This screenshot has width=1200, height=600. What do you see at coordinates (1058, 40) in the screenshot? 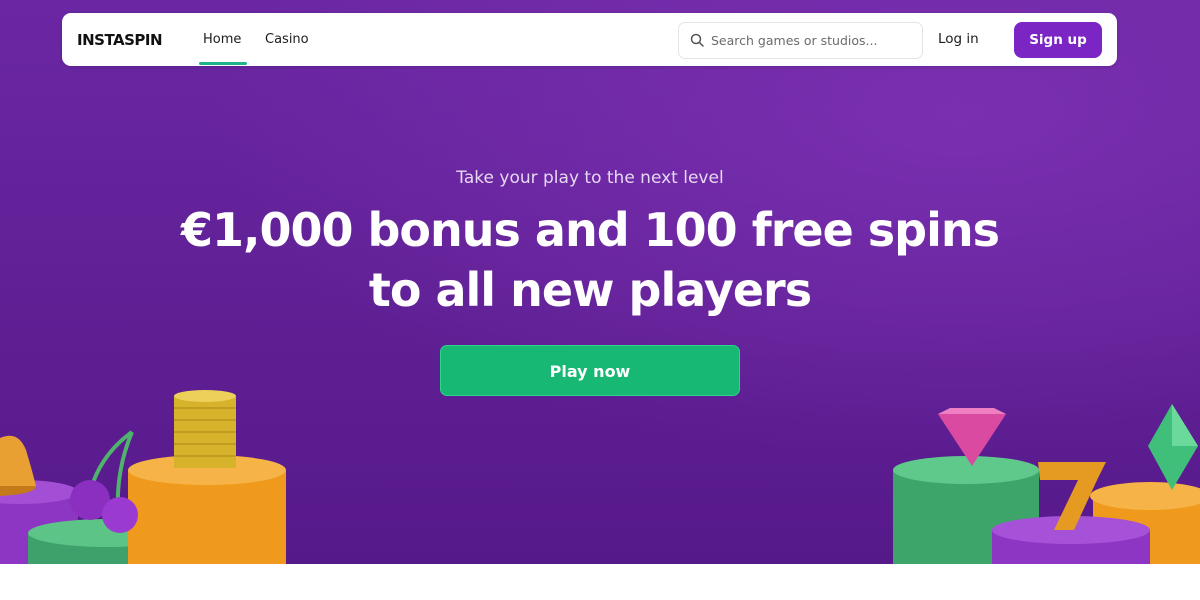
I see `signup-button: Sign up` at bounding box center [1058, 40].